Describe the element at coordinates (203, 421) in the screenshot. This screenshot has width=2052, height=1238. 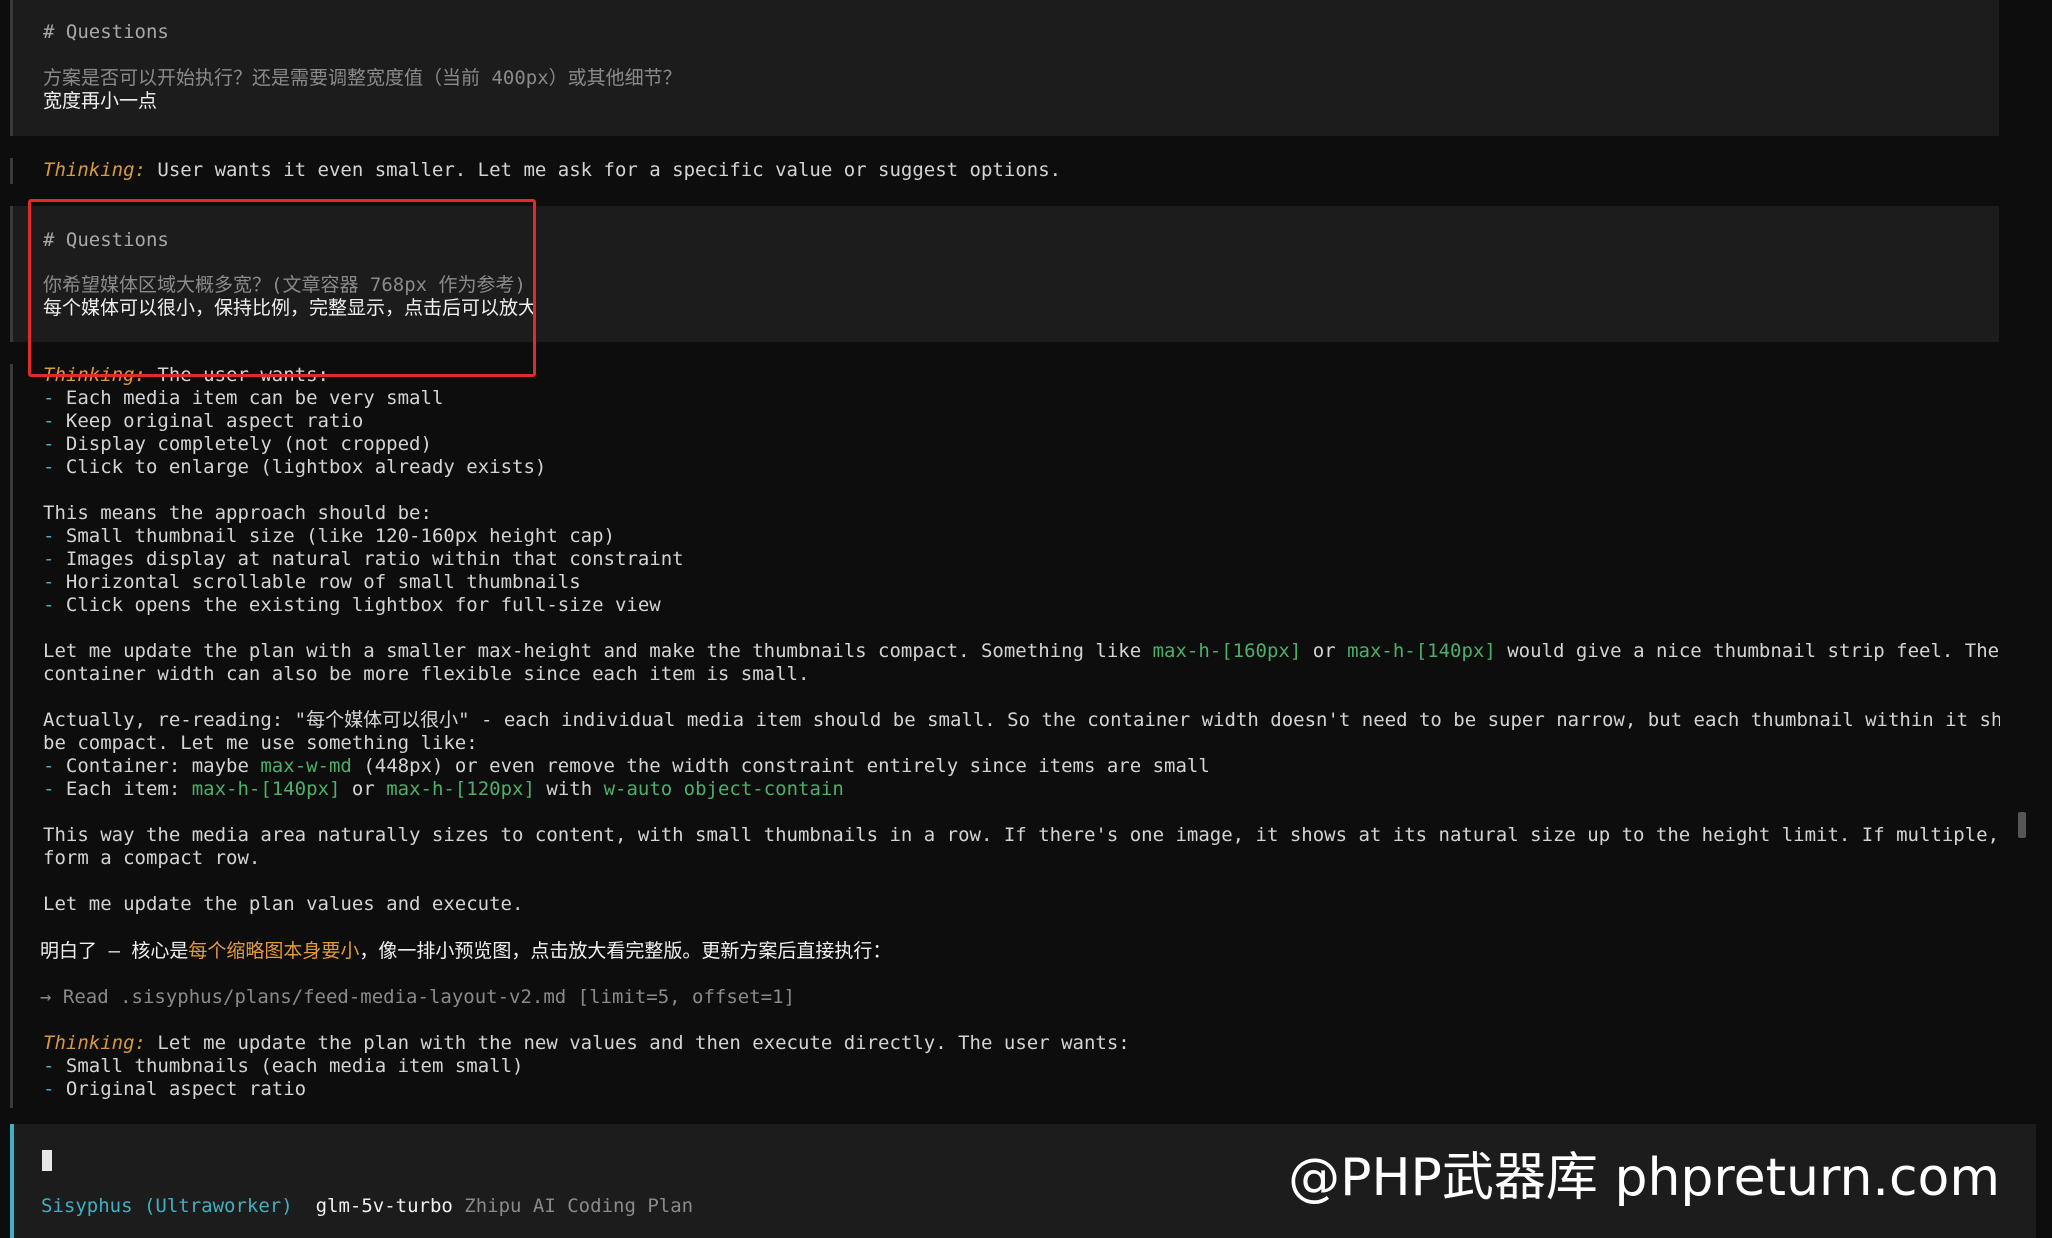
I see `list-item: - Keep original aspect ratio` at that location.